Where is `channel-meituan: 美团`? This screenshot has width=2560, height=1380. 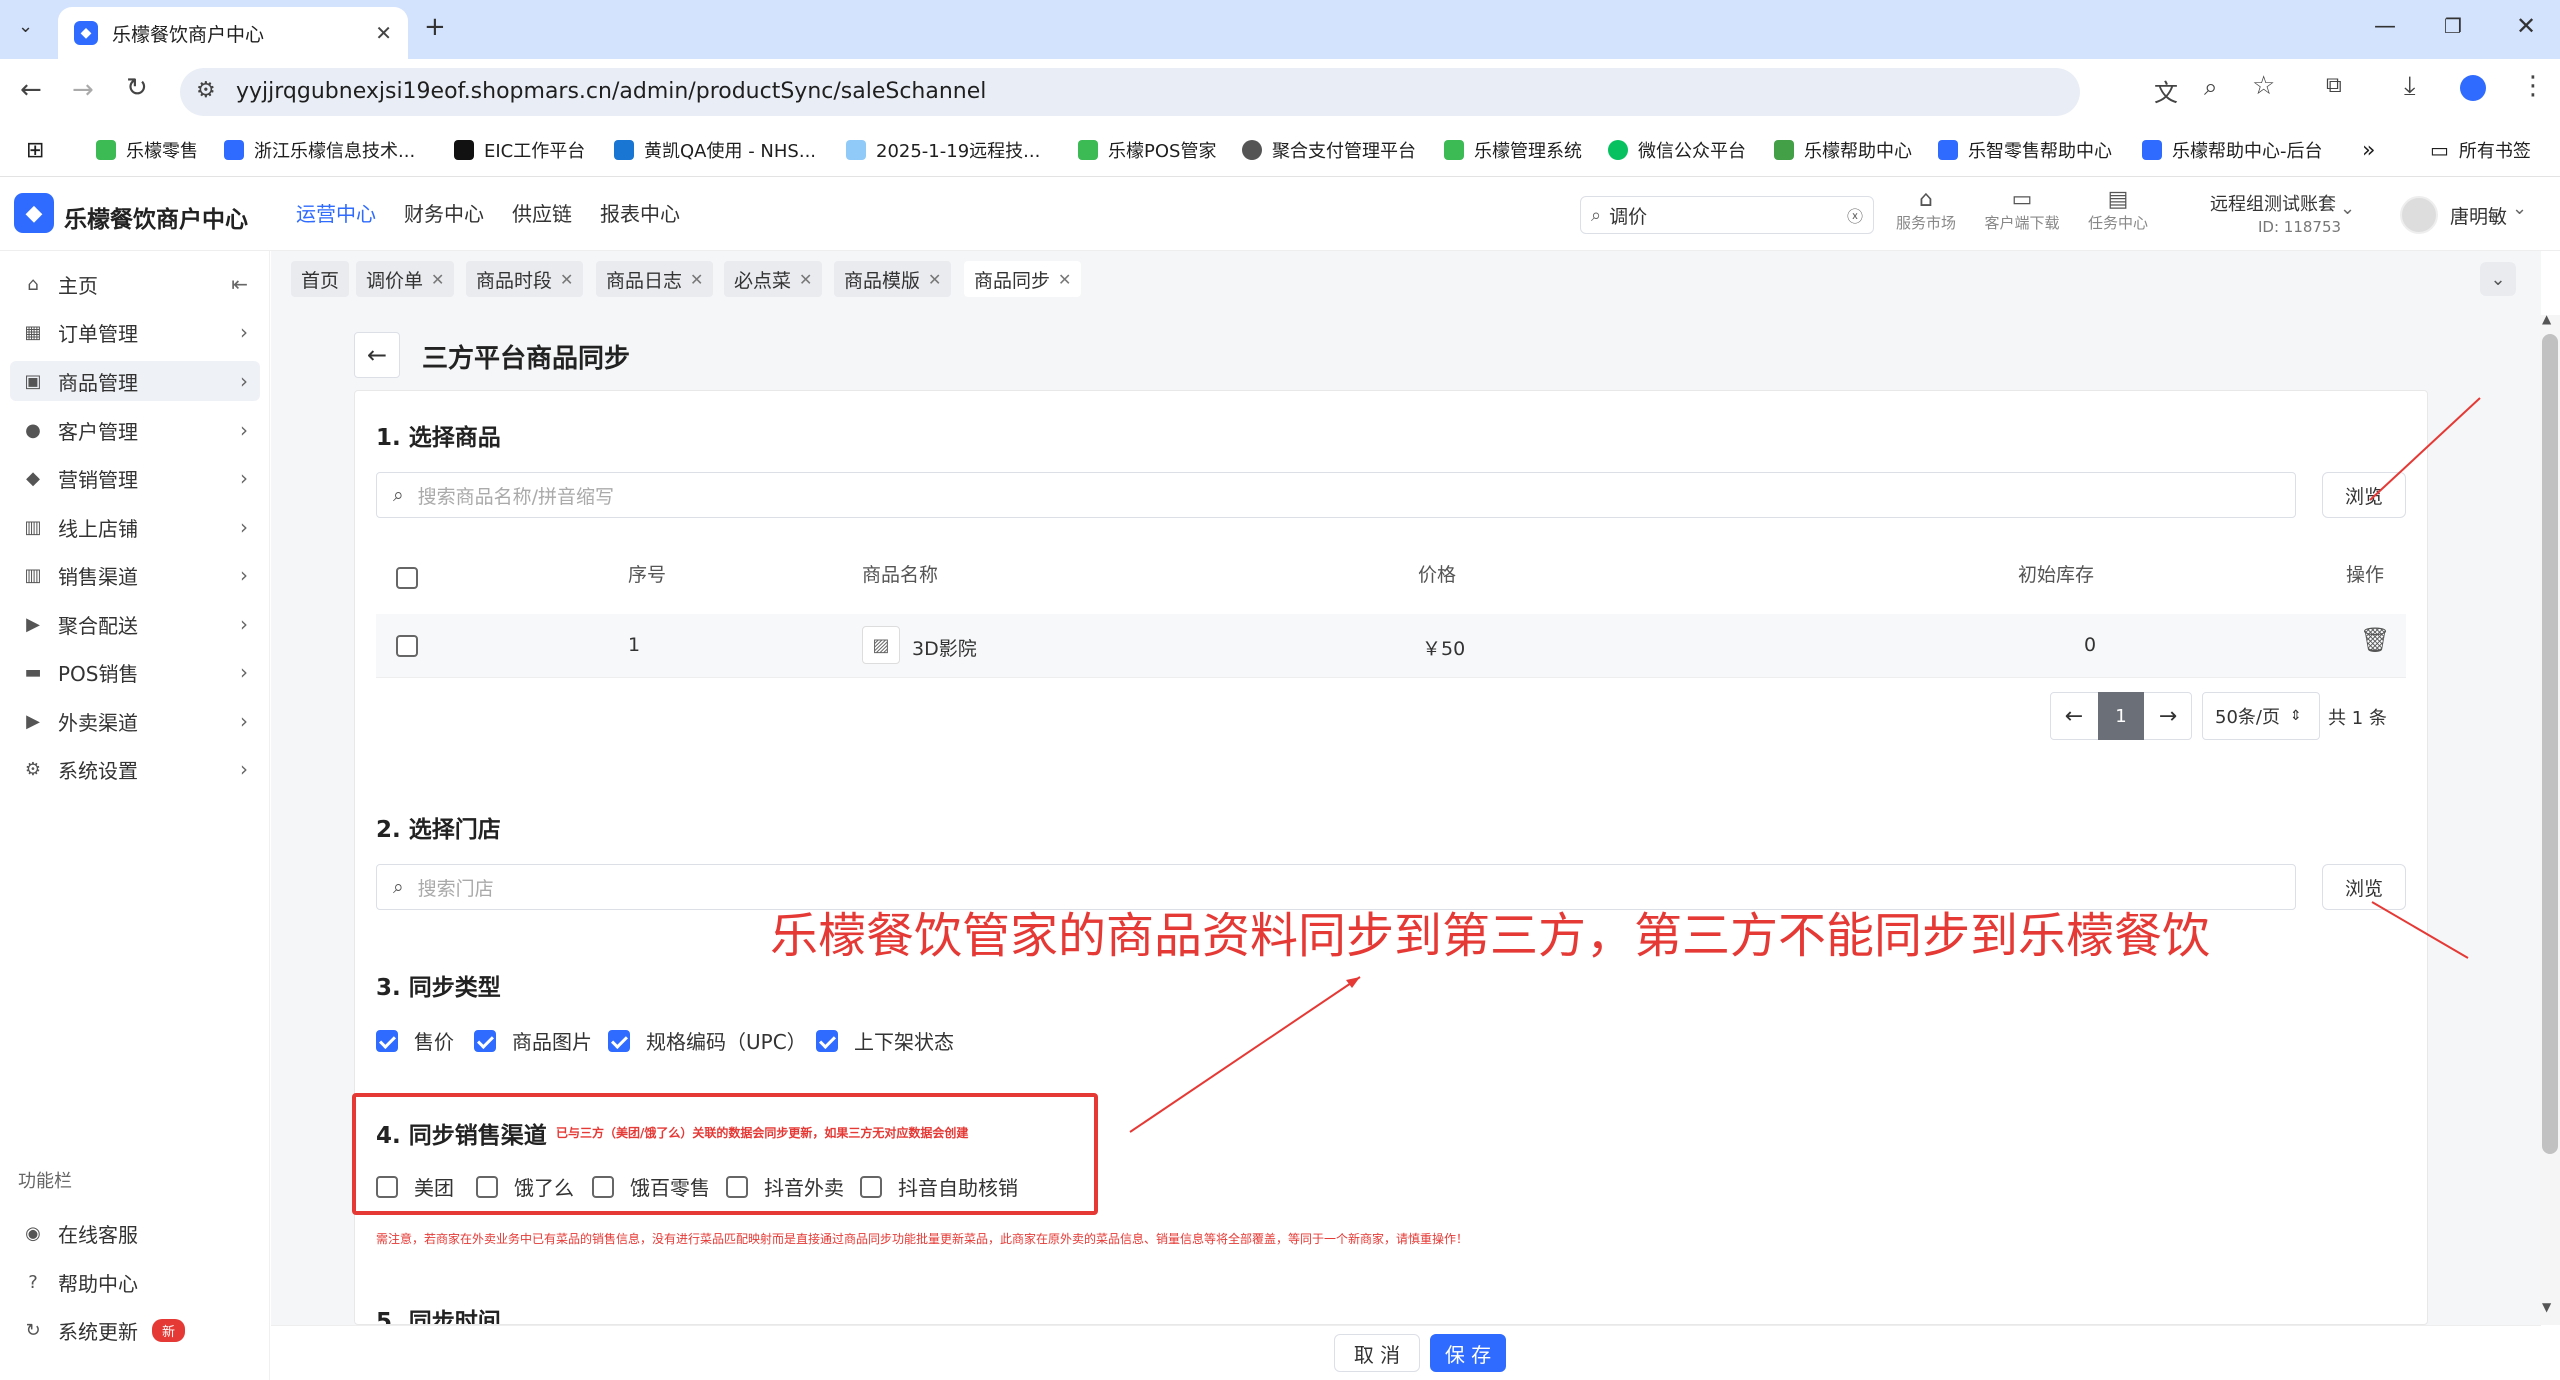
channel-meituan: 美团 is located at coordinates (415, 1186).